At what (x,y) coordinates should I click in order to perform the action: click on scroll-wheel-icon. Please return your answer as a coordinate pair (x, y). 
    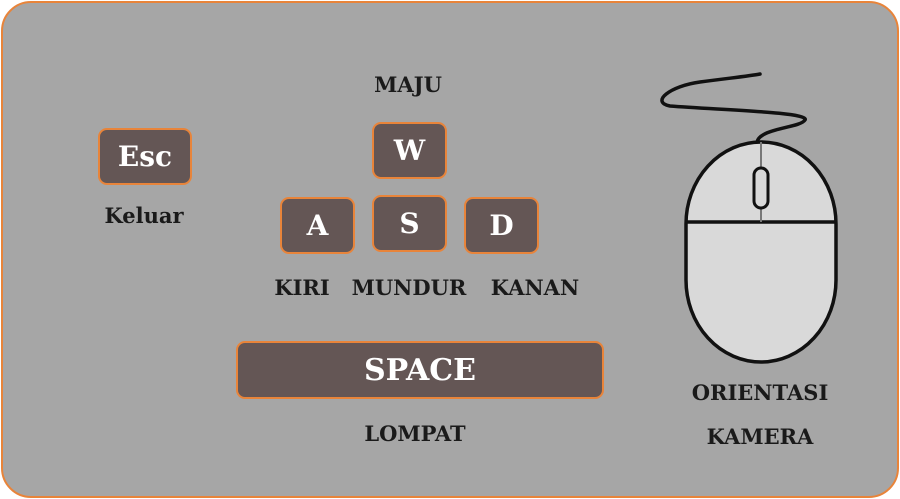
    Looking at the image, I should click on (761, 188).